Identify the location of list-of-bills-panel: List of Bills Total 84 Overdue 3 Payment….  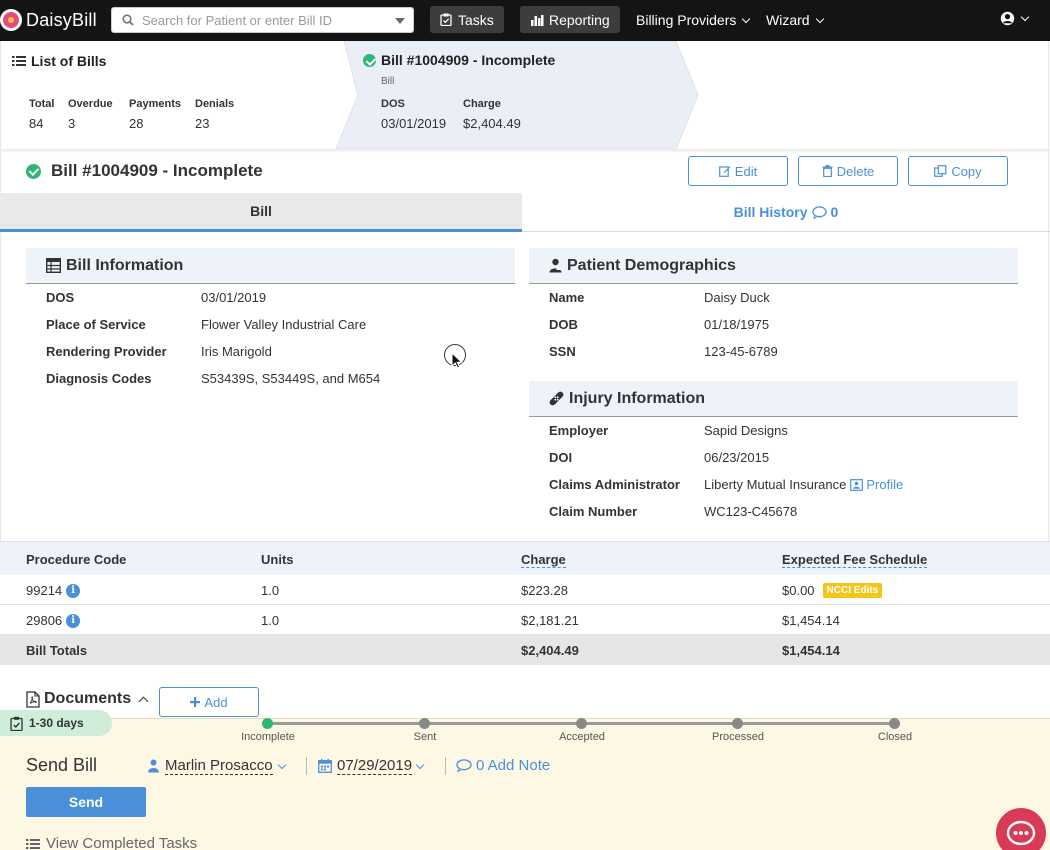
(170, 95).